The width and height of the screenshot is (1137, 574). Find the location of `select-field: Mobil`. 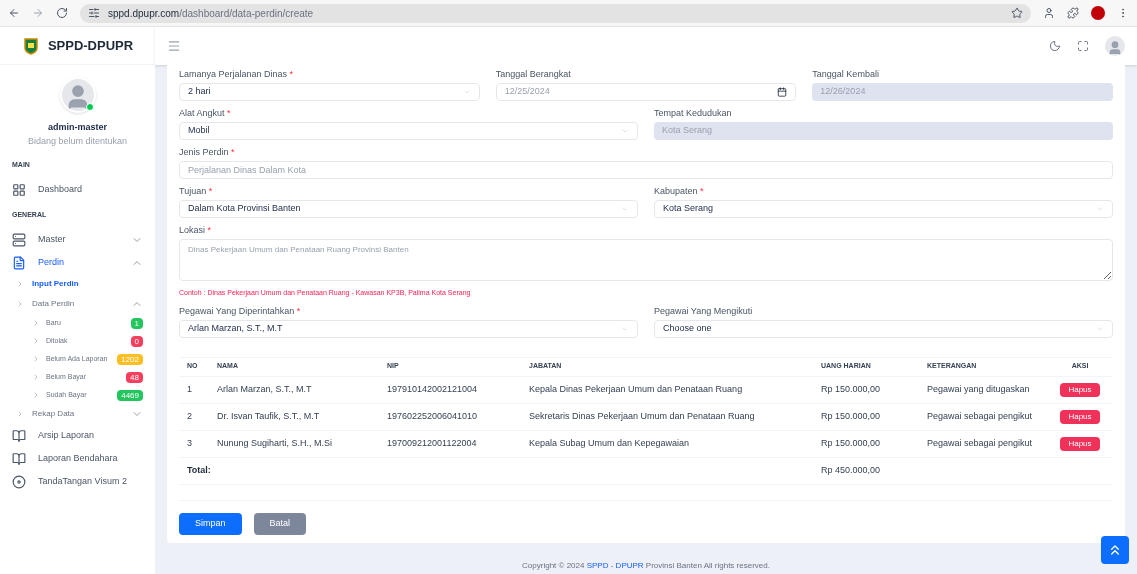

select-field: Mobil is located at coordinates (408, 131).